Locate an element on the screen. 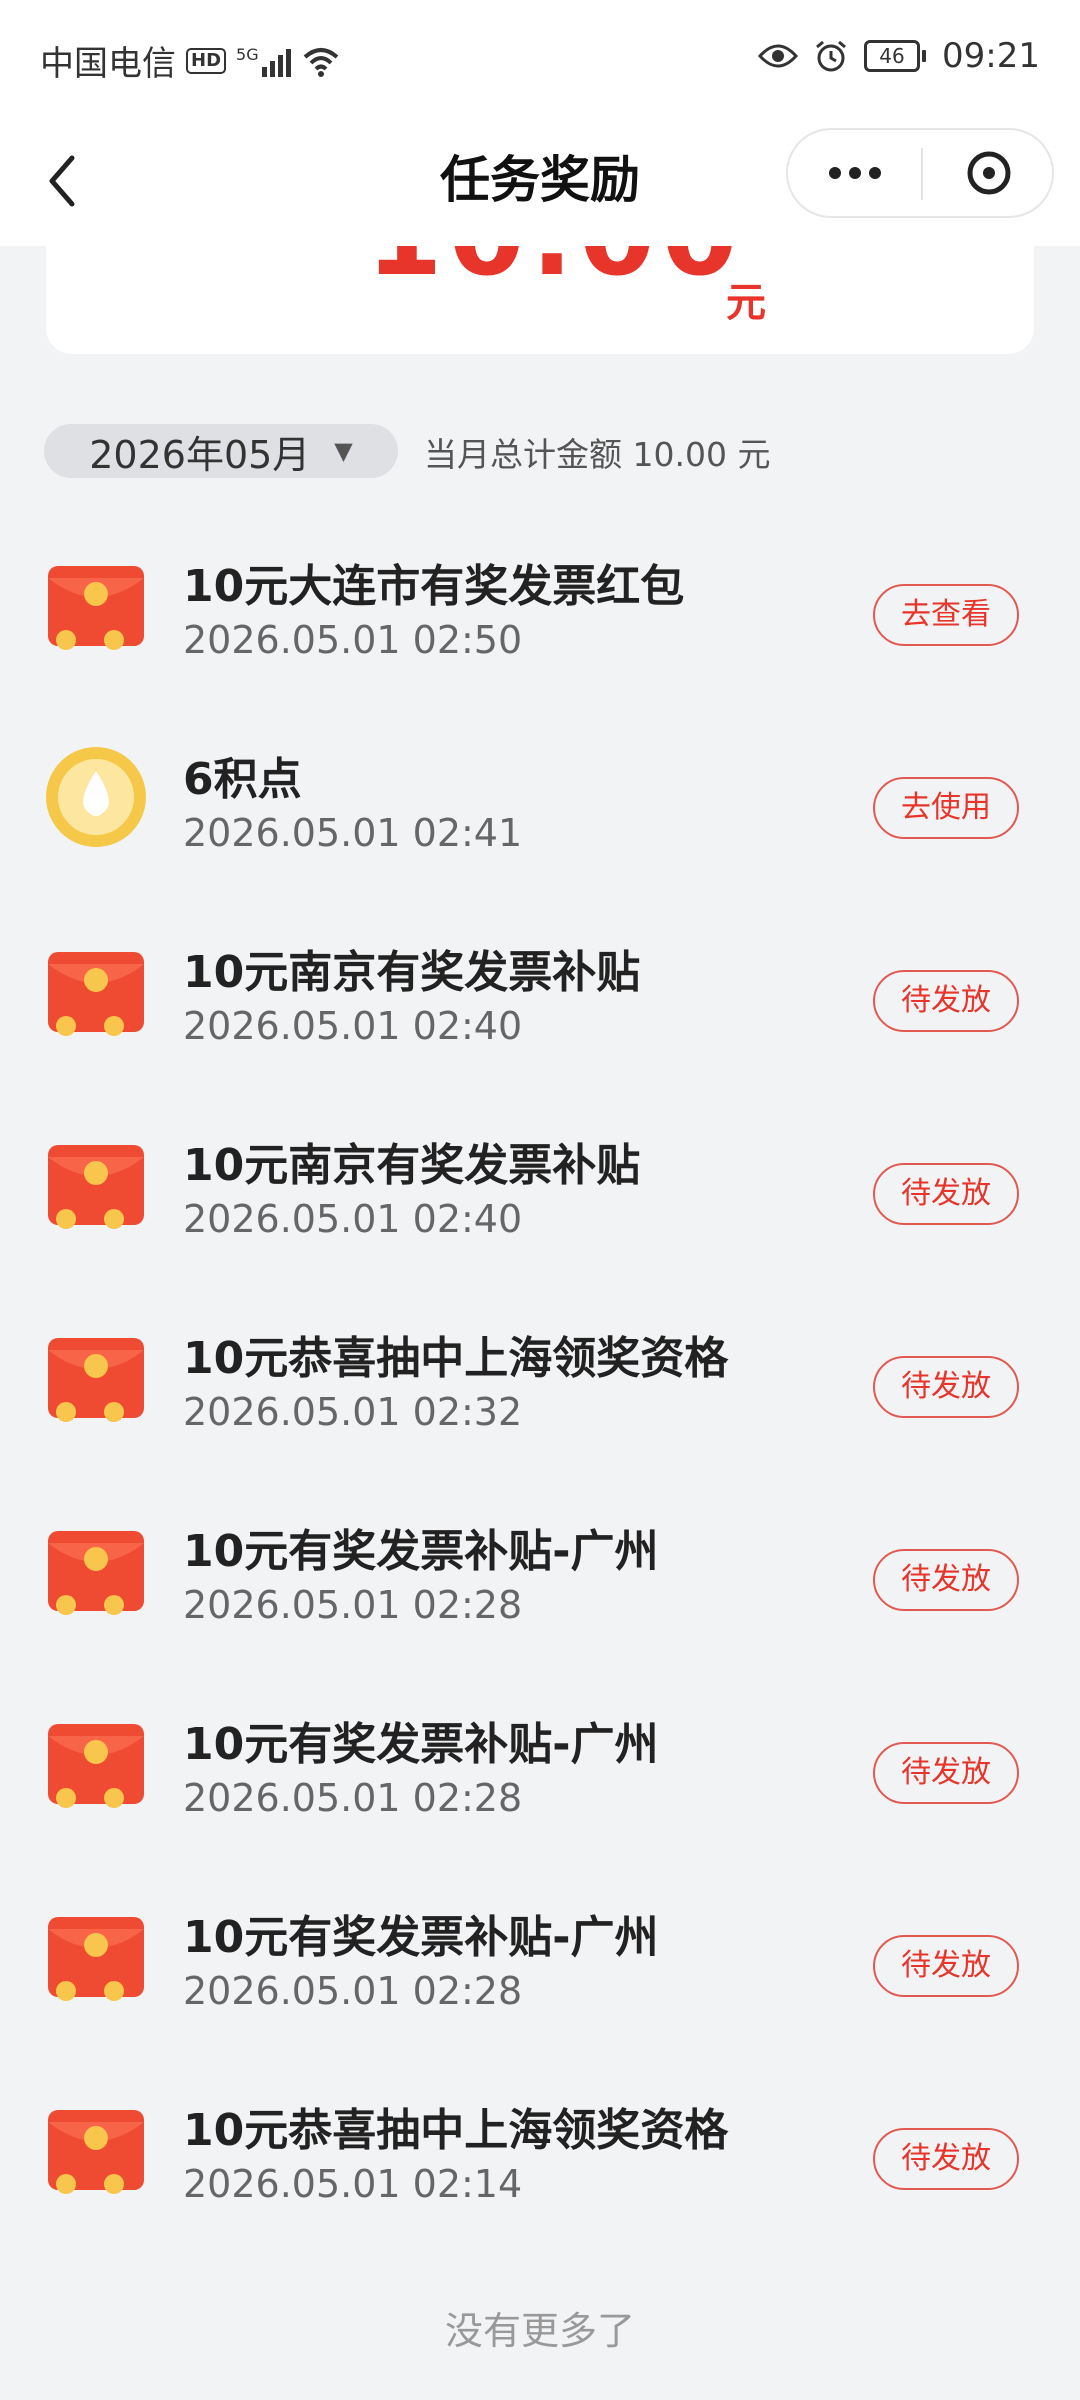 The width and height of the screenshot is (1080, 2400). close-button is located at coordinates (989, 173).